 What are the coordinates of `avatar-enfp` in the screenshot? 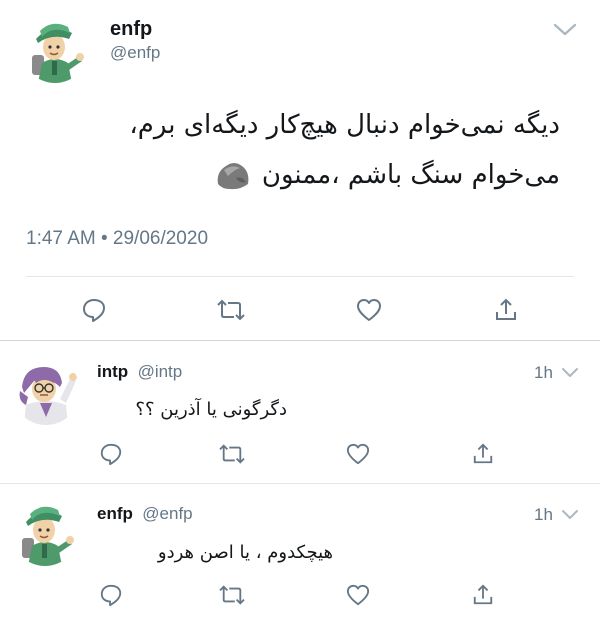 It's located at (45, 533).